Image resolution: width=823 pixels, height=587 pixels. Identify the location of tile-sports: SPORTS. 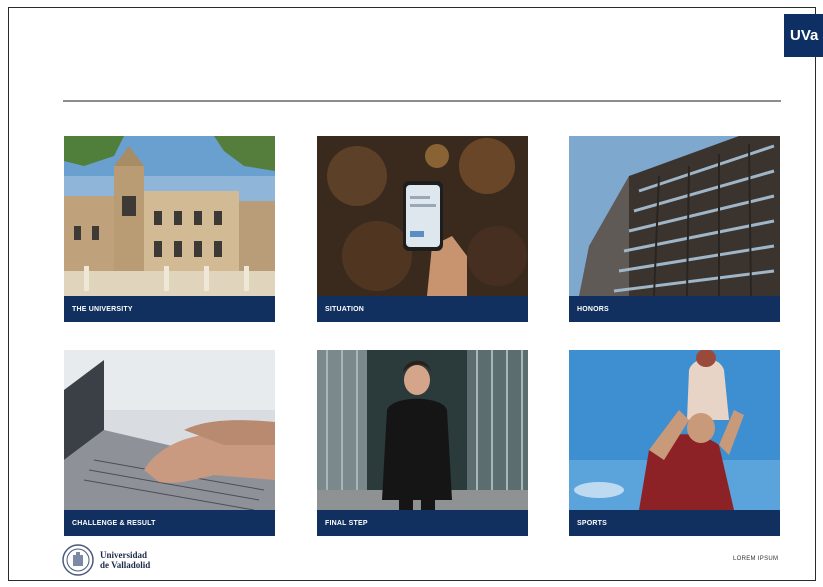
(674, 443).